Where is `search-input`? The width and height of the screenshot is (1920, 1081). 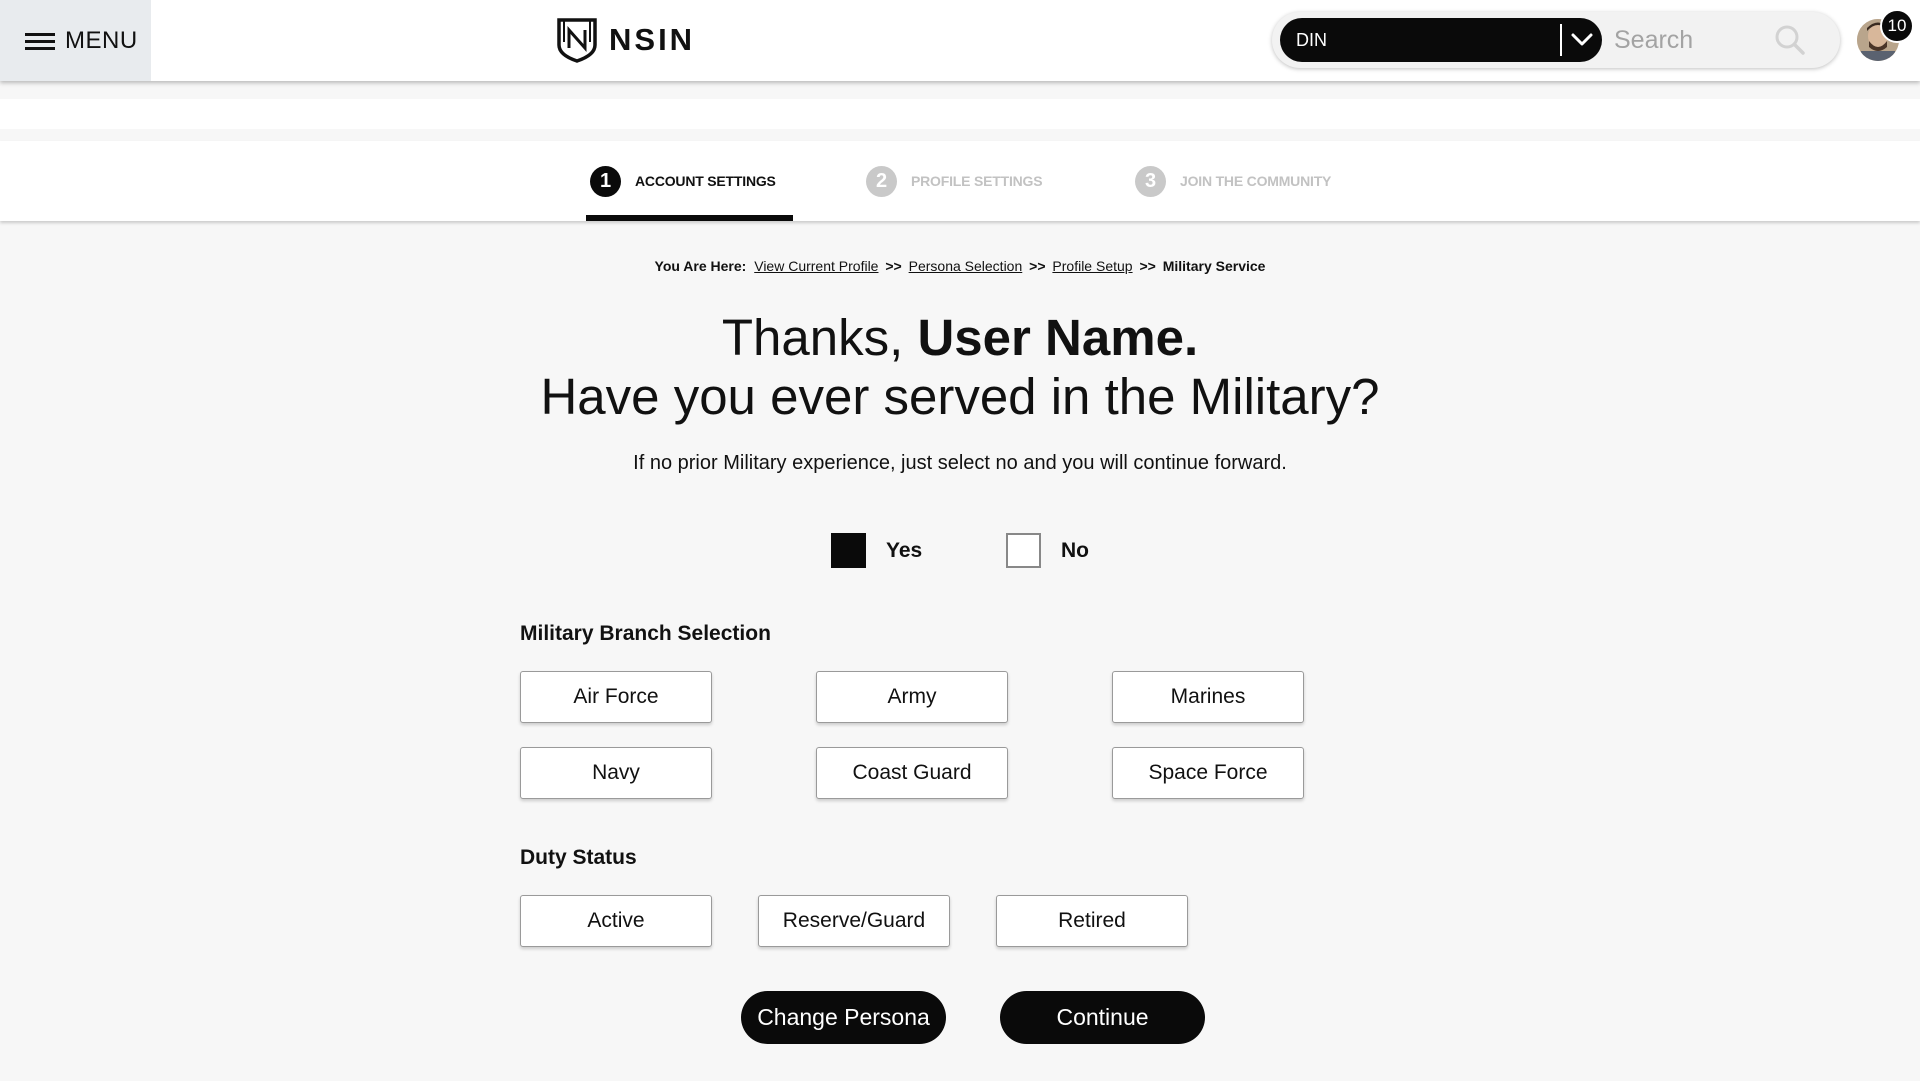 search-input is located at coordinates (1694, 40).